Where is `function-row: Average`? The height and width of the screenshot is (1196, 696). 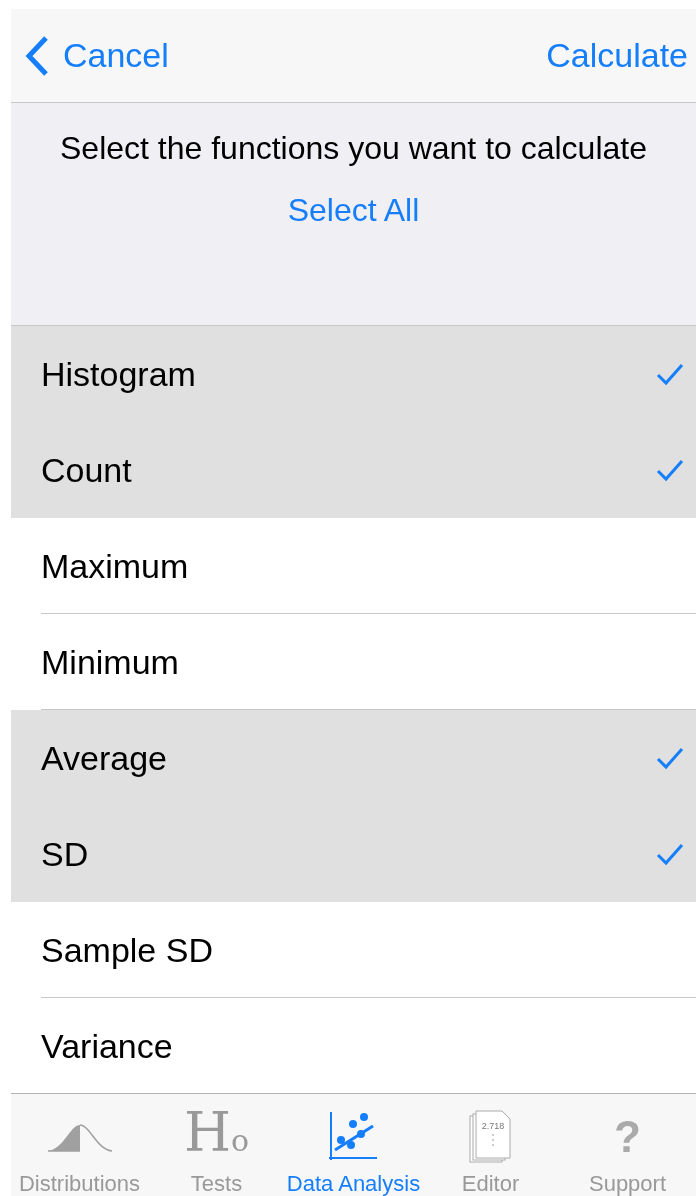 function-row: Average is located at coordinates (353, 758).